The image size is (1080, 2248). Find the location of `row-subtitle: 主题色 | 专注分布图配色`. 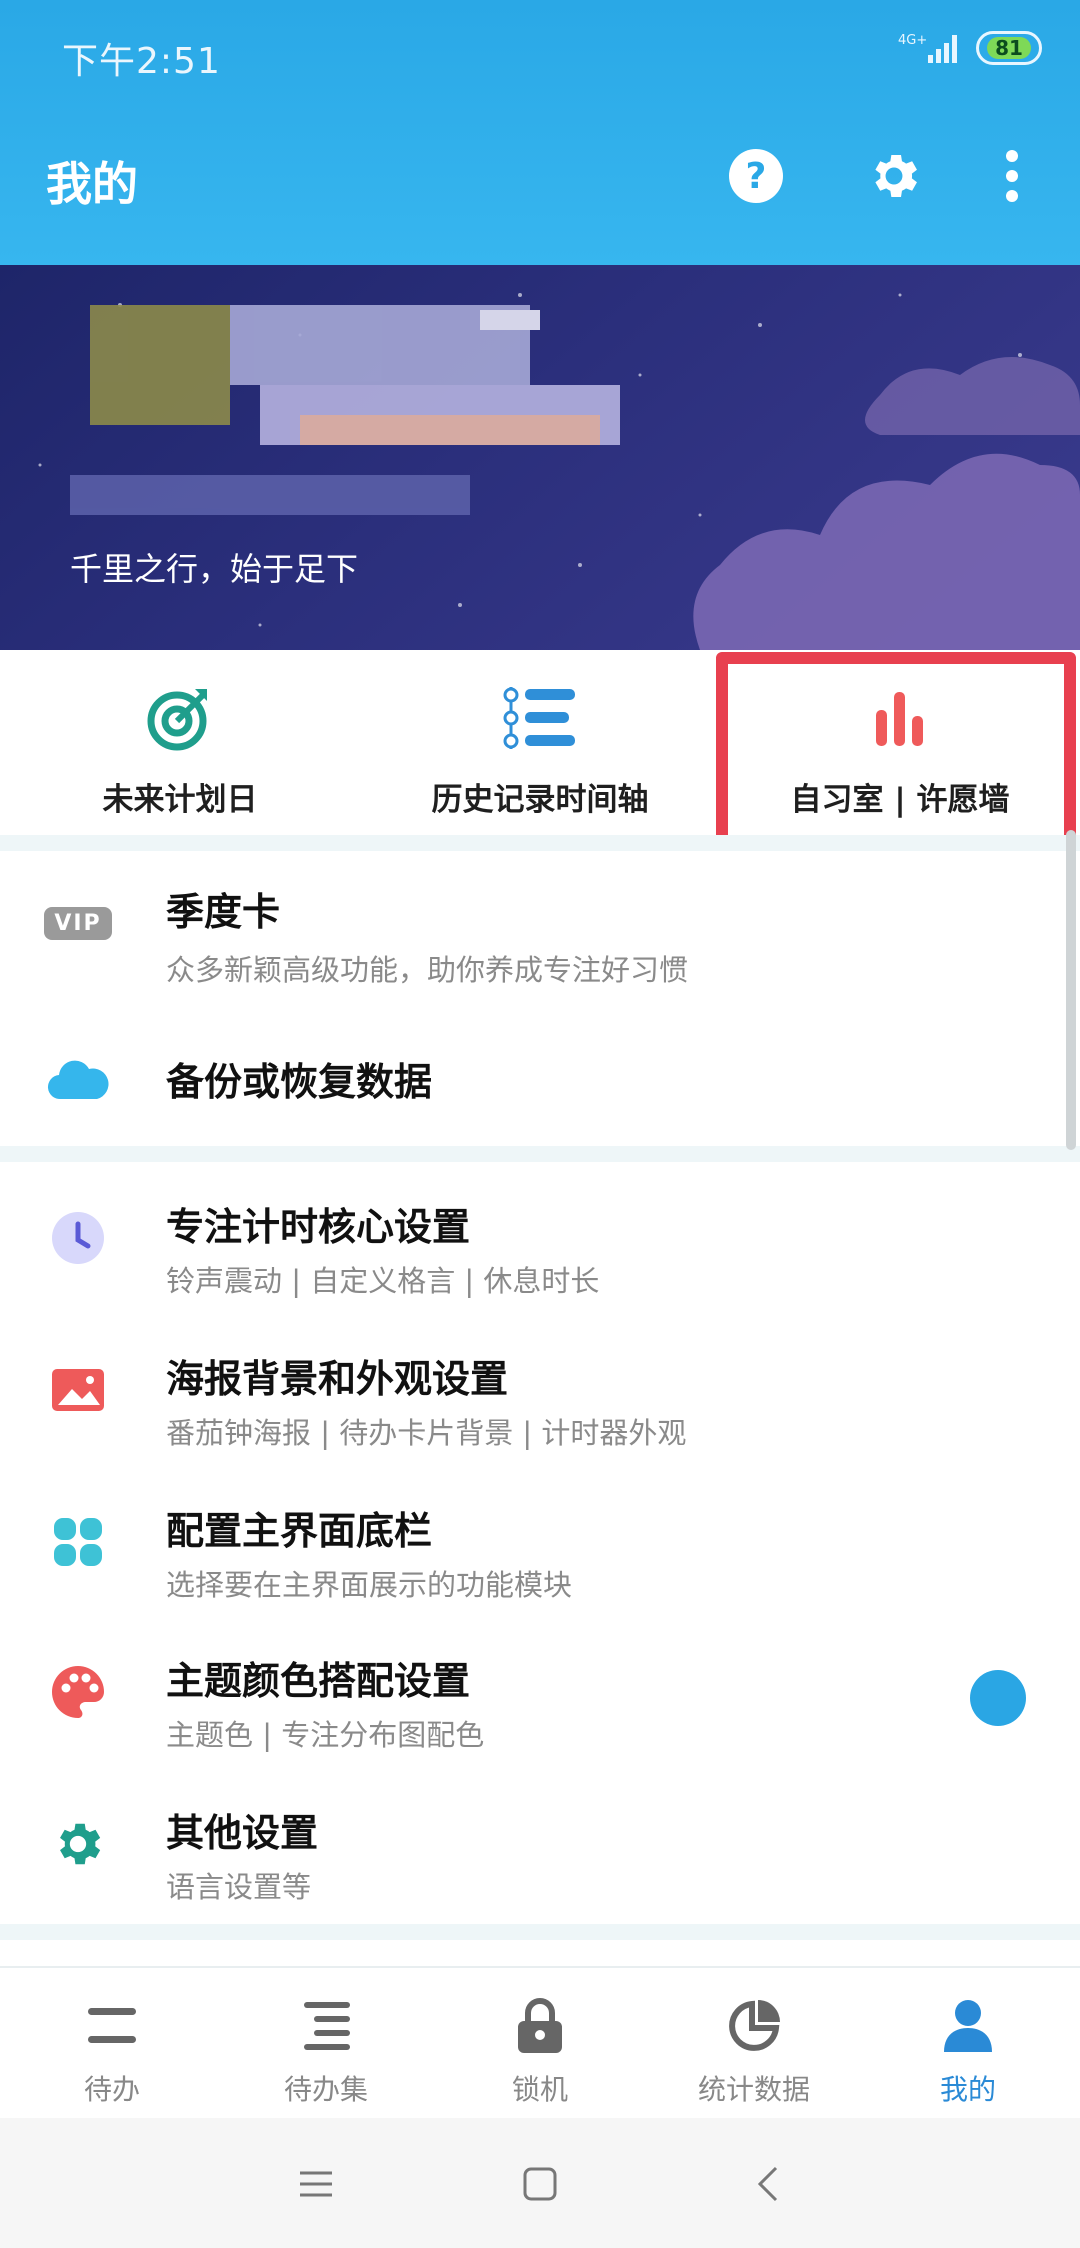

row-subtitle: 主题色 | 专注分布图配色 is located at coordinates (325, 1735).